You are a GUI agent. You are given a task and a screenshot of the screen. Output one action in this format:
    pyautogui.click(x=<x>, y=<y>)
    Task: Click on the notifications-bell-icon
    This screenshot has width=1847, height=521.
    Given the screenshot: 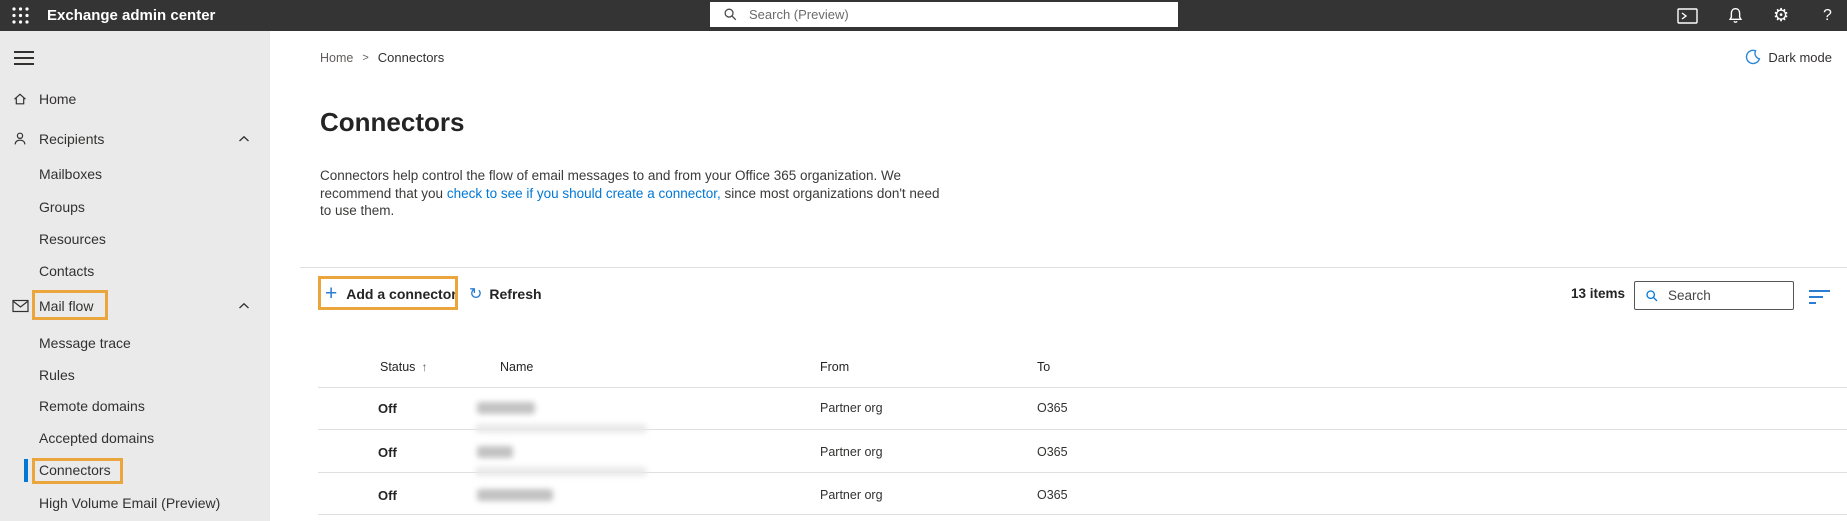 What is the action you would take?
    pyautogui.click(x=1735, y=15)
    